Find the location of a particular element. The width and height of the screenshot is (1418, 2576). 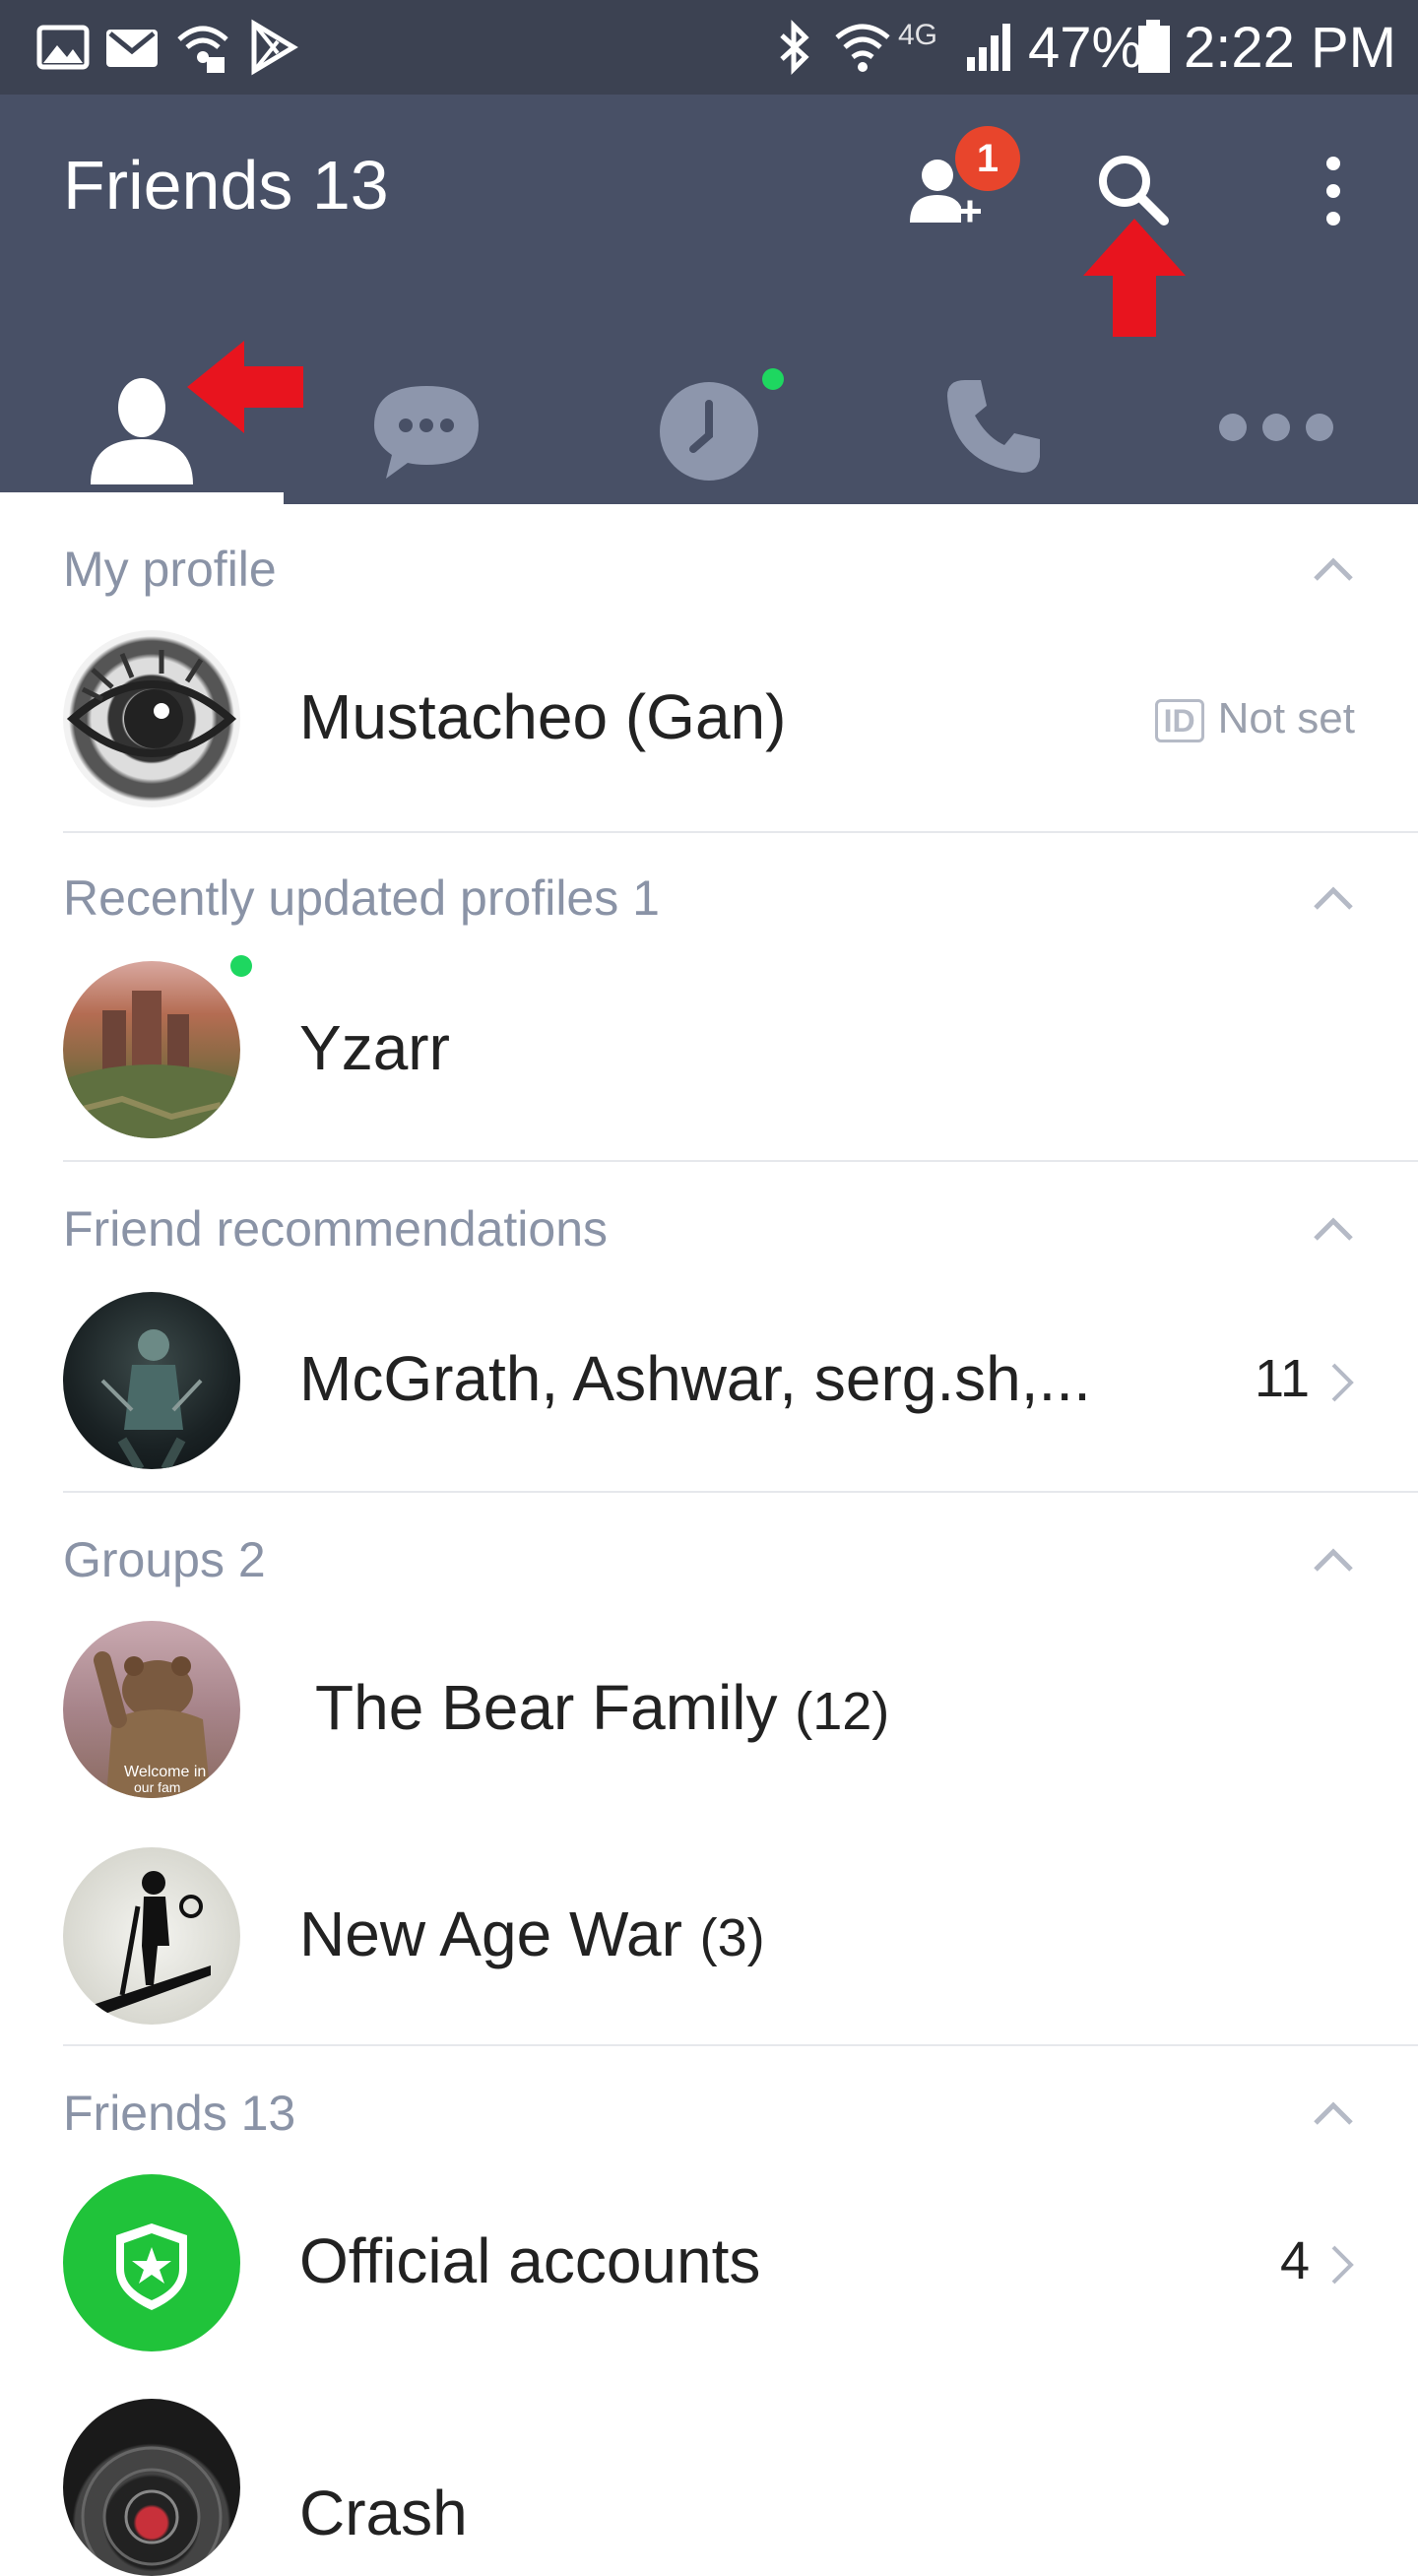

wifi-icon is located at coordinates (862, 48).